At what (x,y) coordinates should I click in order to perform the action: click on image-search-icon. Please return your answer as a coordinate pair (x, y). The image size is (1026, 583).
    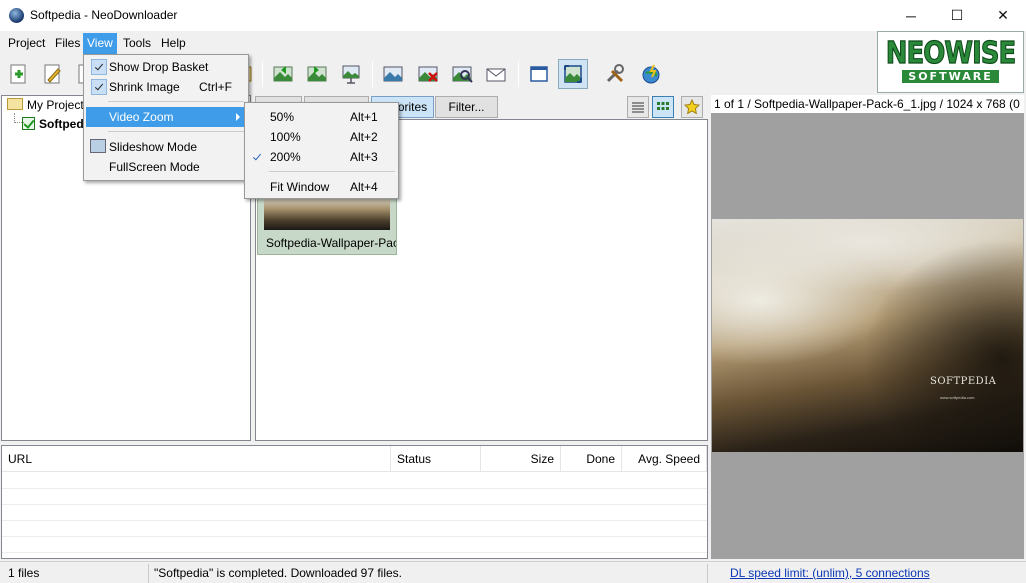
    Looking at the image, I should click on (462, 74).